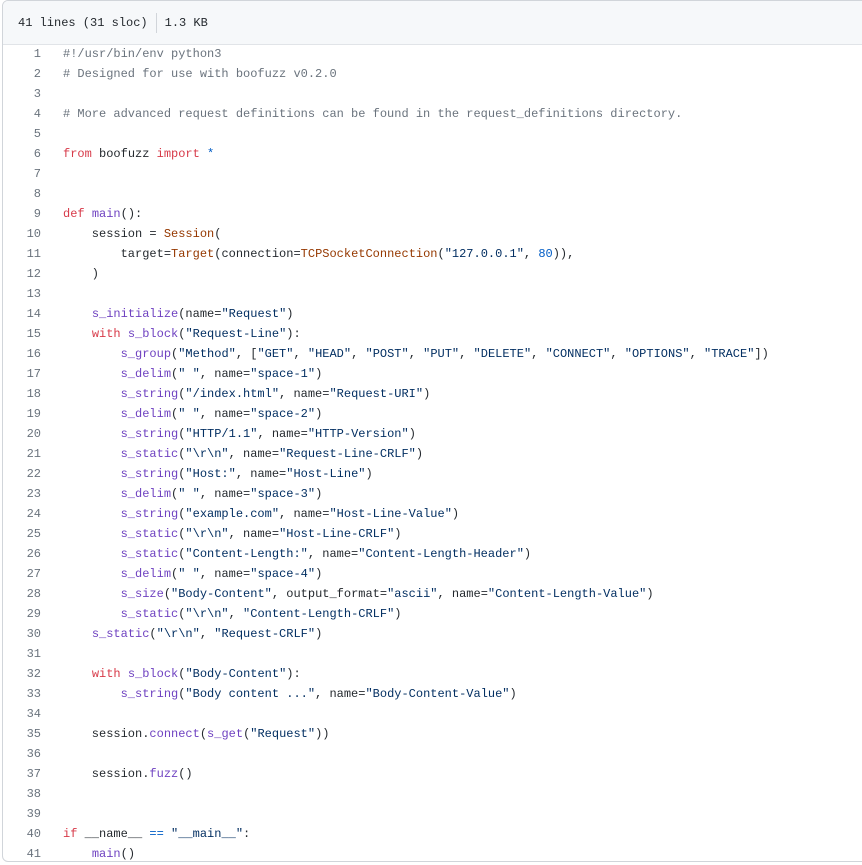 This screenshot has width=862, height=865. Describe the element at coordinates (358, 434) in the screenshot. I see `code-token: "HTTP-Version"` at that location.